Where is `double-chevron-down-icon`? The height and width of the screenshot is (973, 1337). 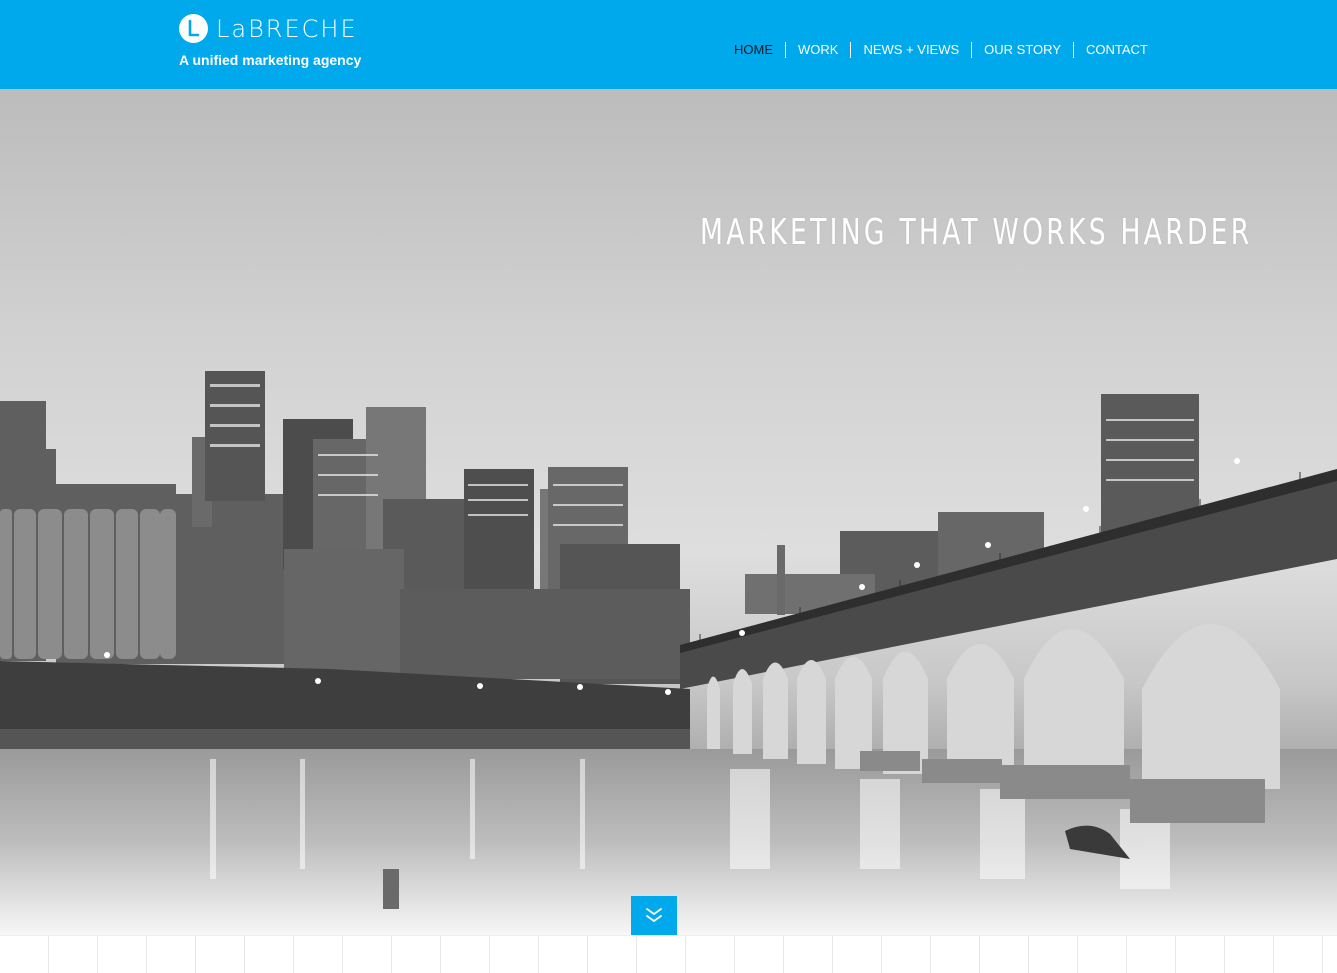
double-chevron-down-icon is located at coordinates (654, 915).